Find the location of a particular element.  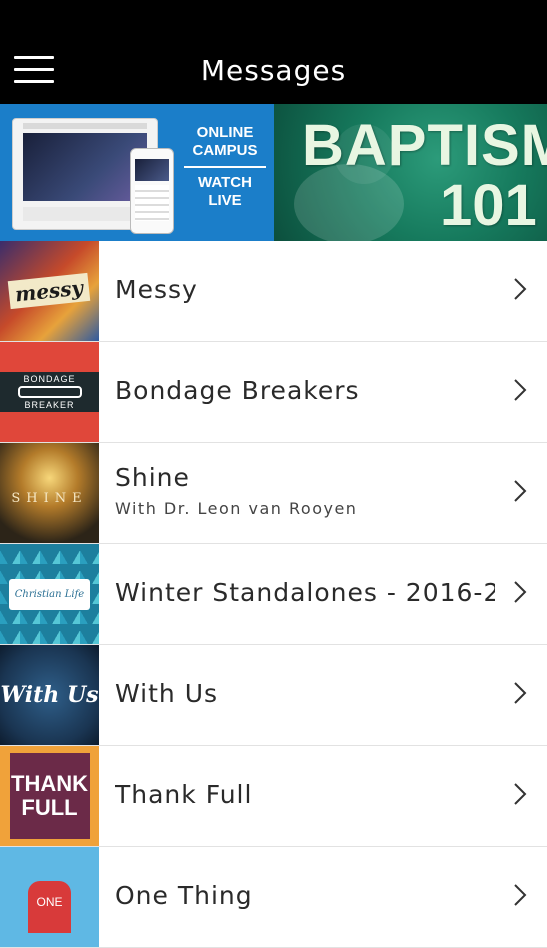

shine-thumbnail: SHINE is located at coordinates (49, 493).